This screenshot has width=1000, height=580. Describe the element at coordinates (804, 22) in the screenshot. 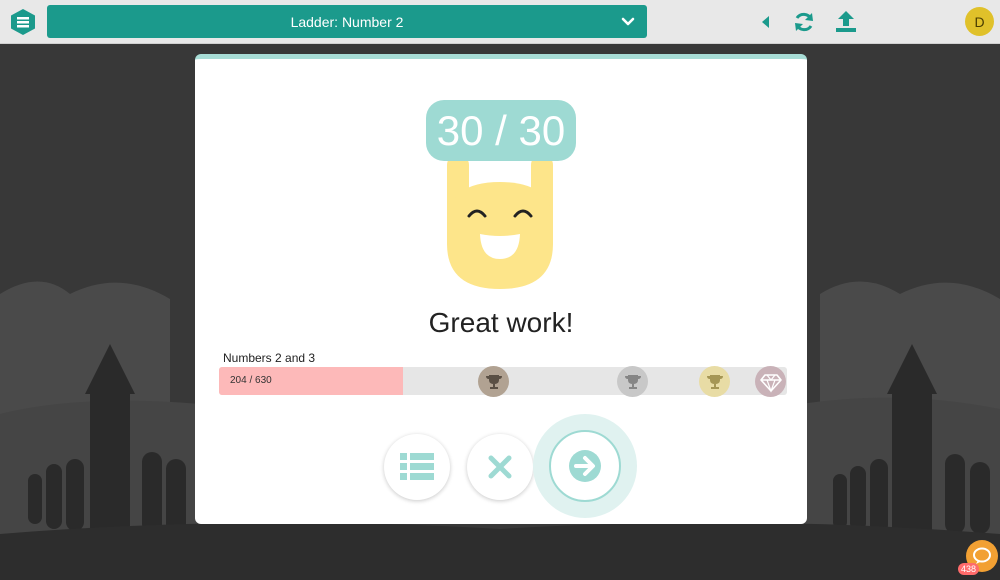

I see `refresh-icon` at that location.